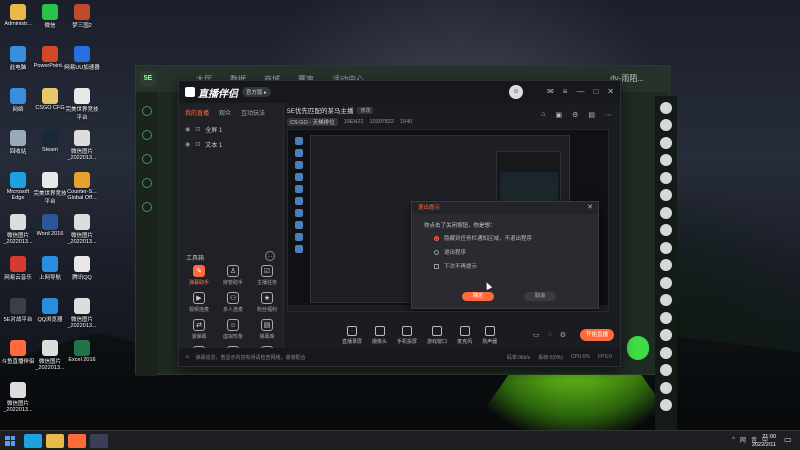 The width and height of the screenshot is (800, 450). What do you see at coordinates (563, 335) in the screenshot?
I see `gear-icon: ⚙` at bounding box center [563, 335].